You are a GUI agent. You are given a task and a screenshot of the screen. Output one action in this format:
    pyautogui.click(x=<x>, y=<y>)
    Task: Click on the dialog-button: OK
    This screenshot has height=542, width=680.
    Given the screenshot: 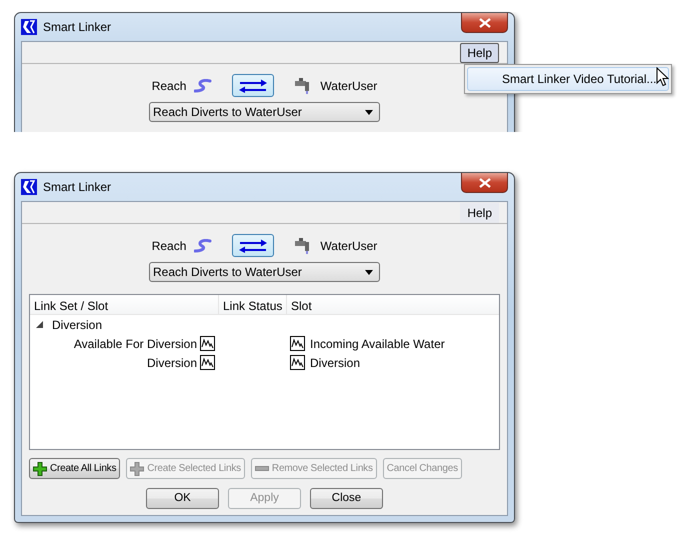 What is the action you would take?
    pyautogui.click(x=182, y=498)
    